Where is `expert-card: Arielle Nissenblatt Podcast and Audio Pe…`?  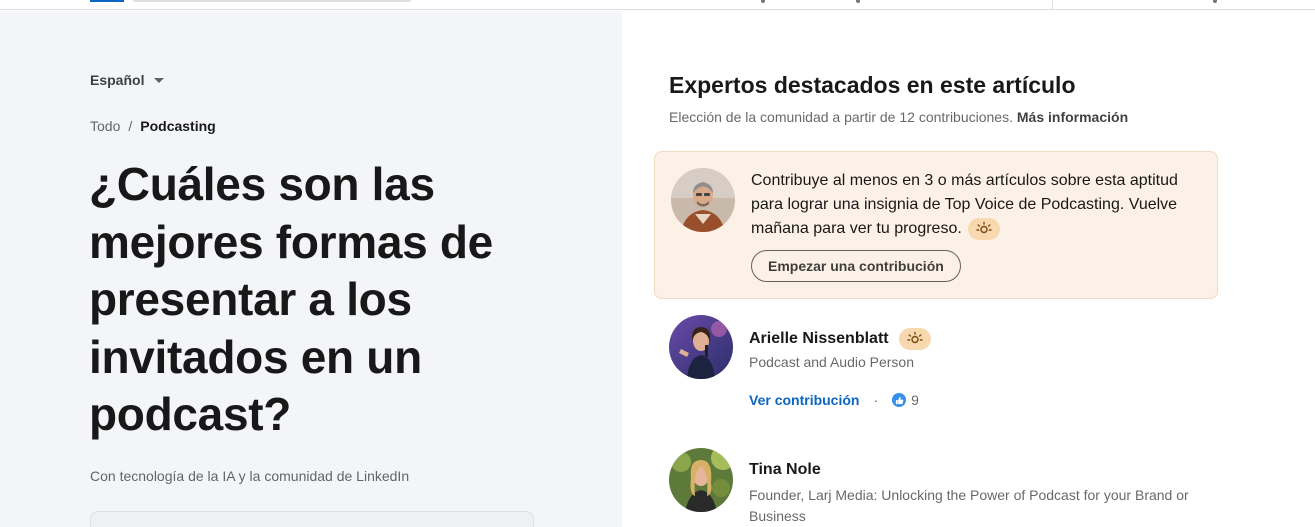 expert-card: Arielle Nissenblatt Podcast and Audio Pe… is located at coordinates (949, 370).